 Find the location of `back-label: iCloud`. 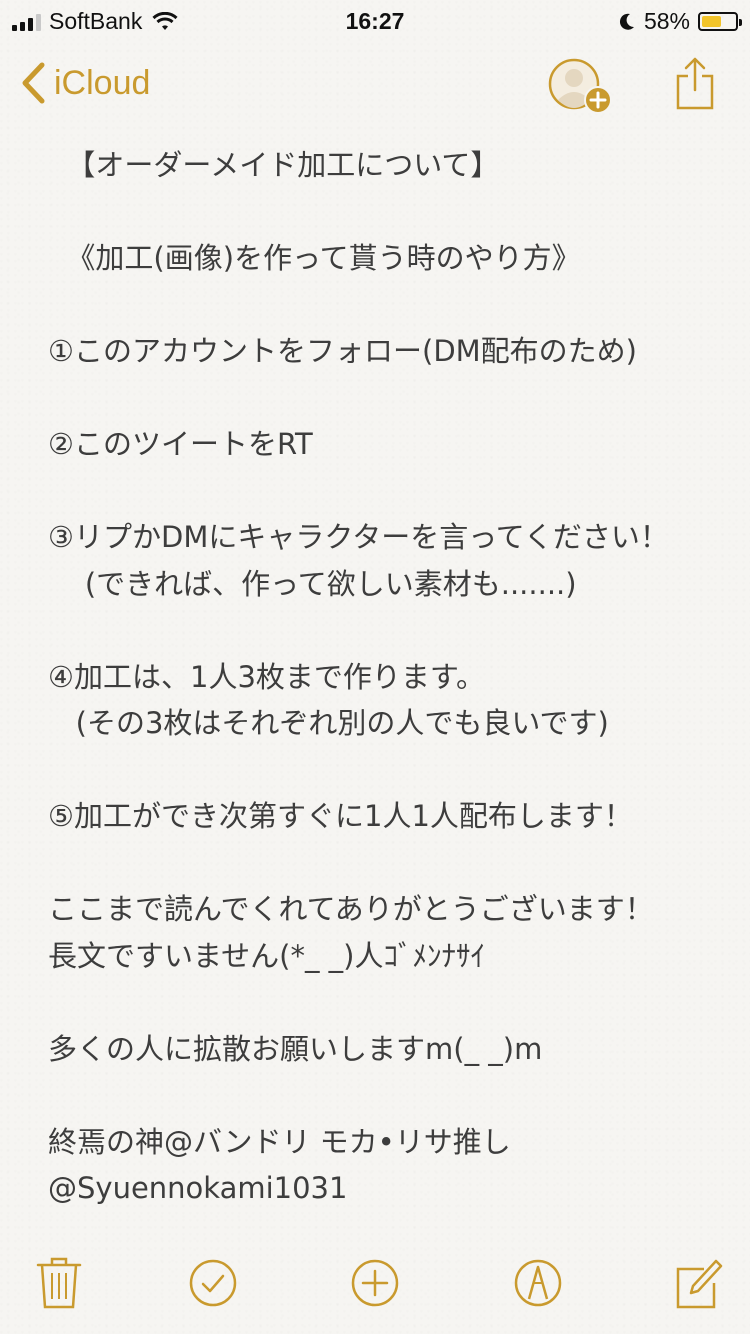

back-label: iCloud is located at coordinates (102, 82).